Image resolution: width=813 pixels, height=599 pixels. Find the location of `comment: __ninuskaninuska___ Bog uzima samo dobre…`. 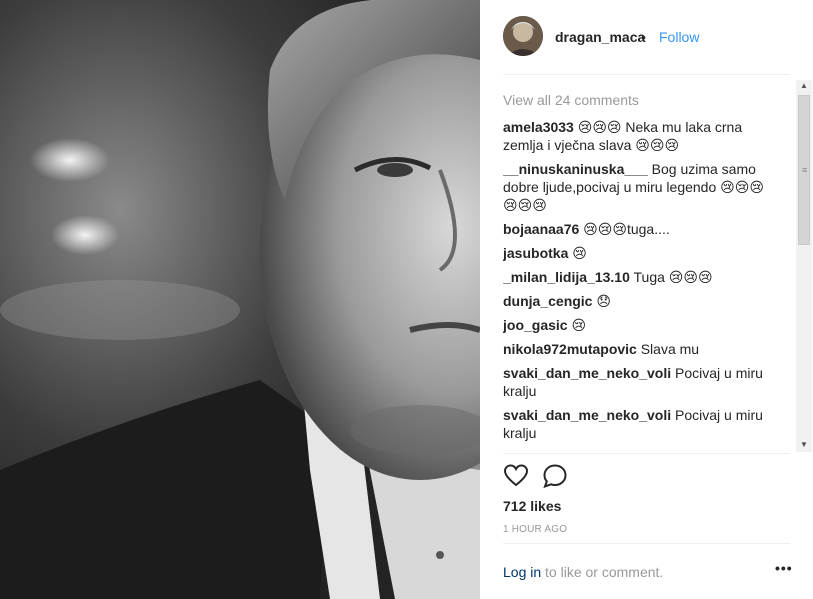

comment: __ninuskaninuska___ Bog uzima samo dobre… is located at coordinates (635, 187).